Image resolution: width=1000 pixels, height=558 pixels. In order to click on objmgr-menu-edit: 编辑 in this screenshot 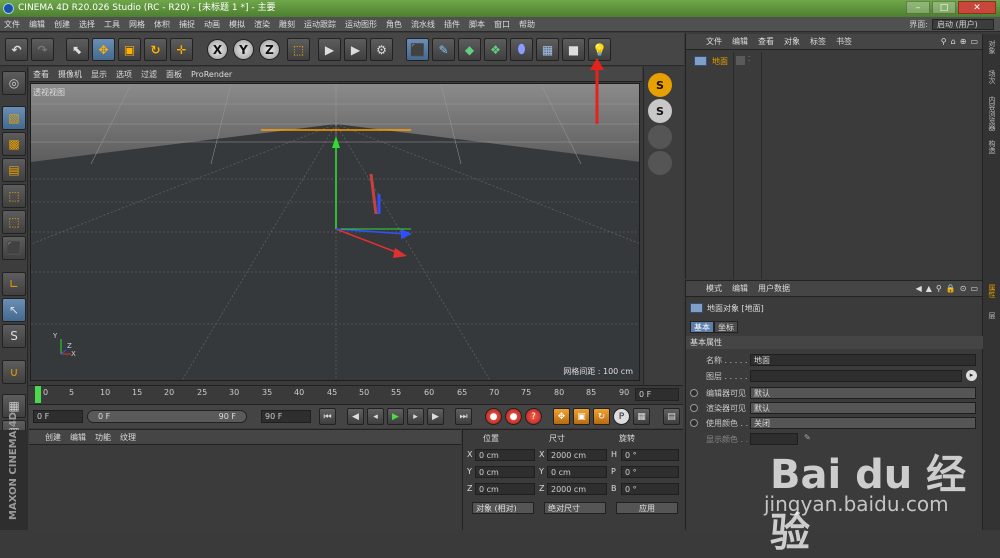, I will do `click(740, 41)`.